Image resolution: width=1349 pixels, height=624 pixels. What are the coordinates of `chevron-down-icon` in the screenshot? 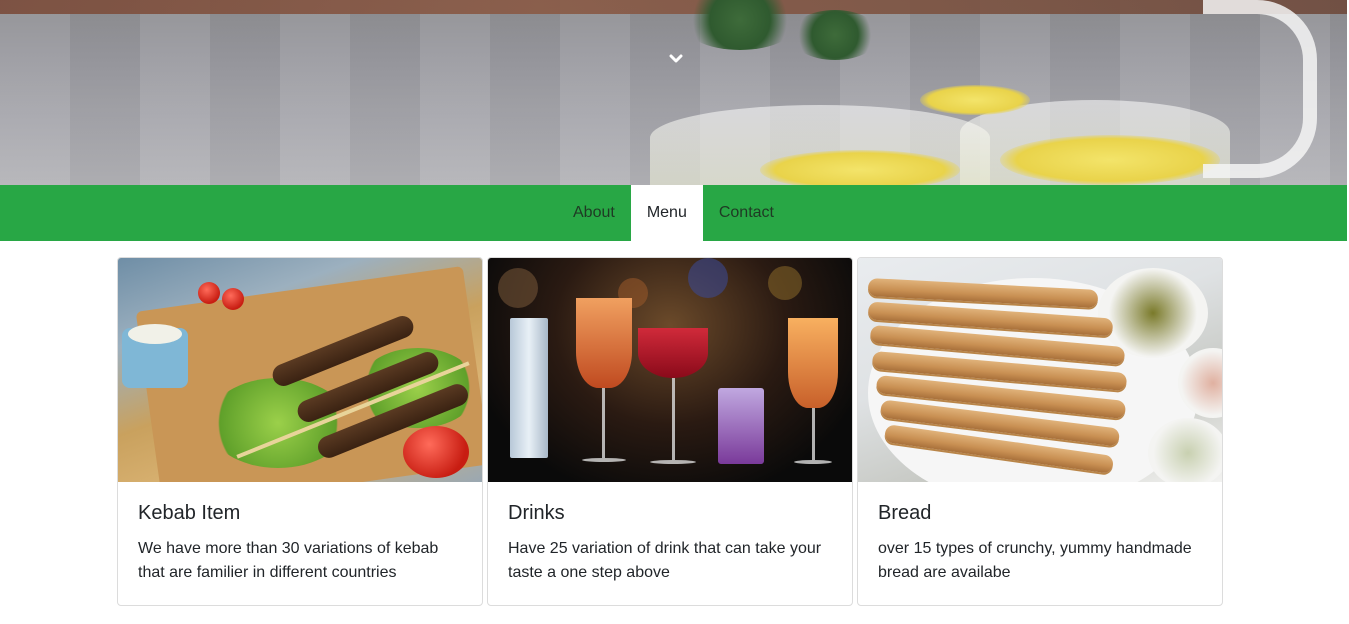 It's located at (676, 59).